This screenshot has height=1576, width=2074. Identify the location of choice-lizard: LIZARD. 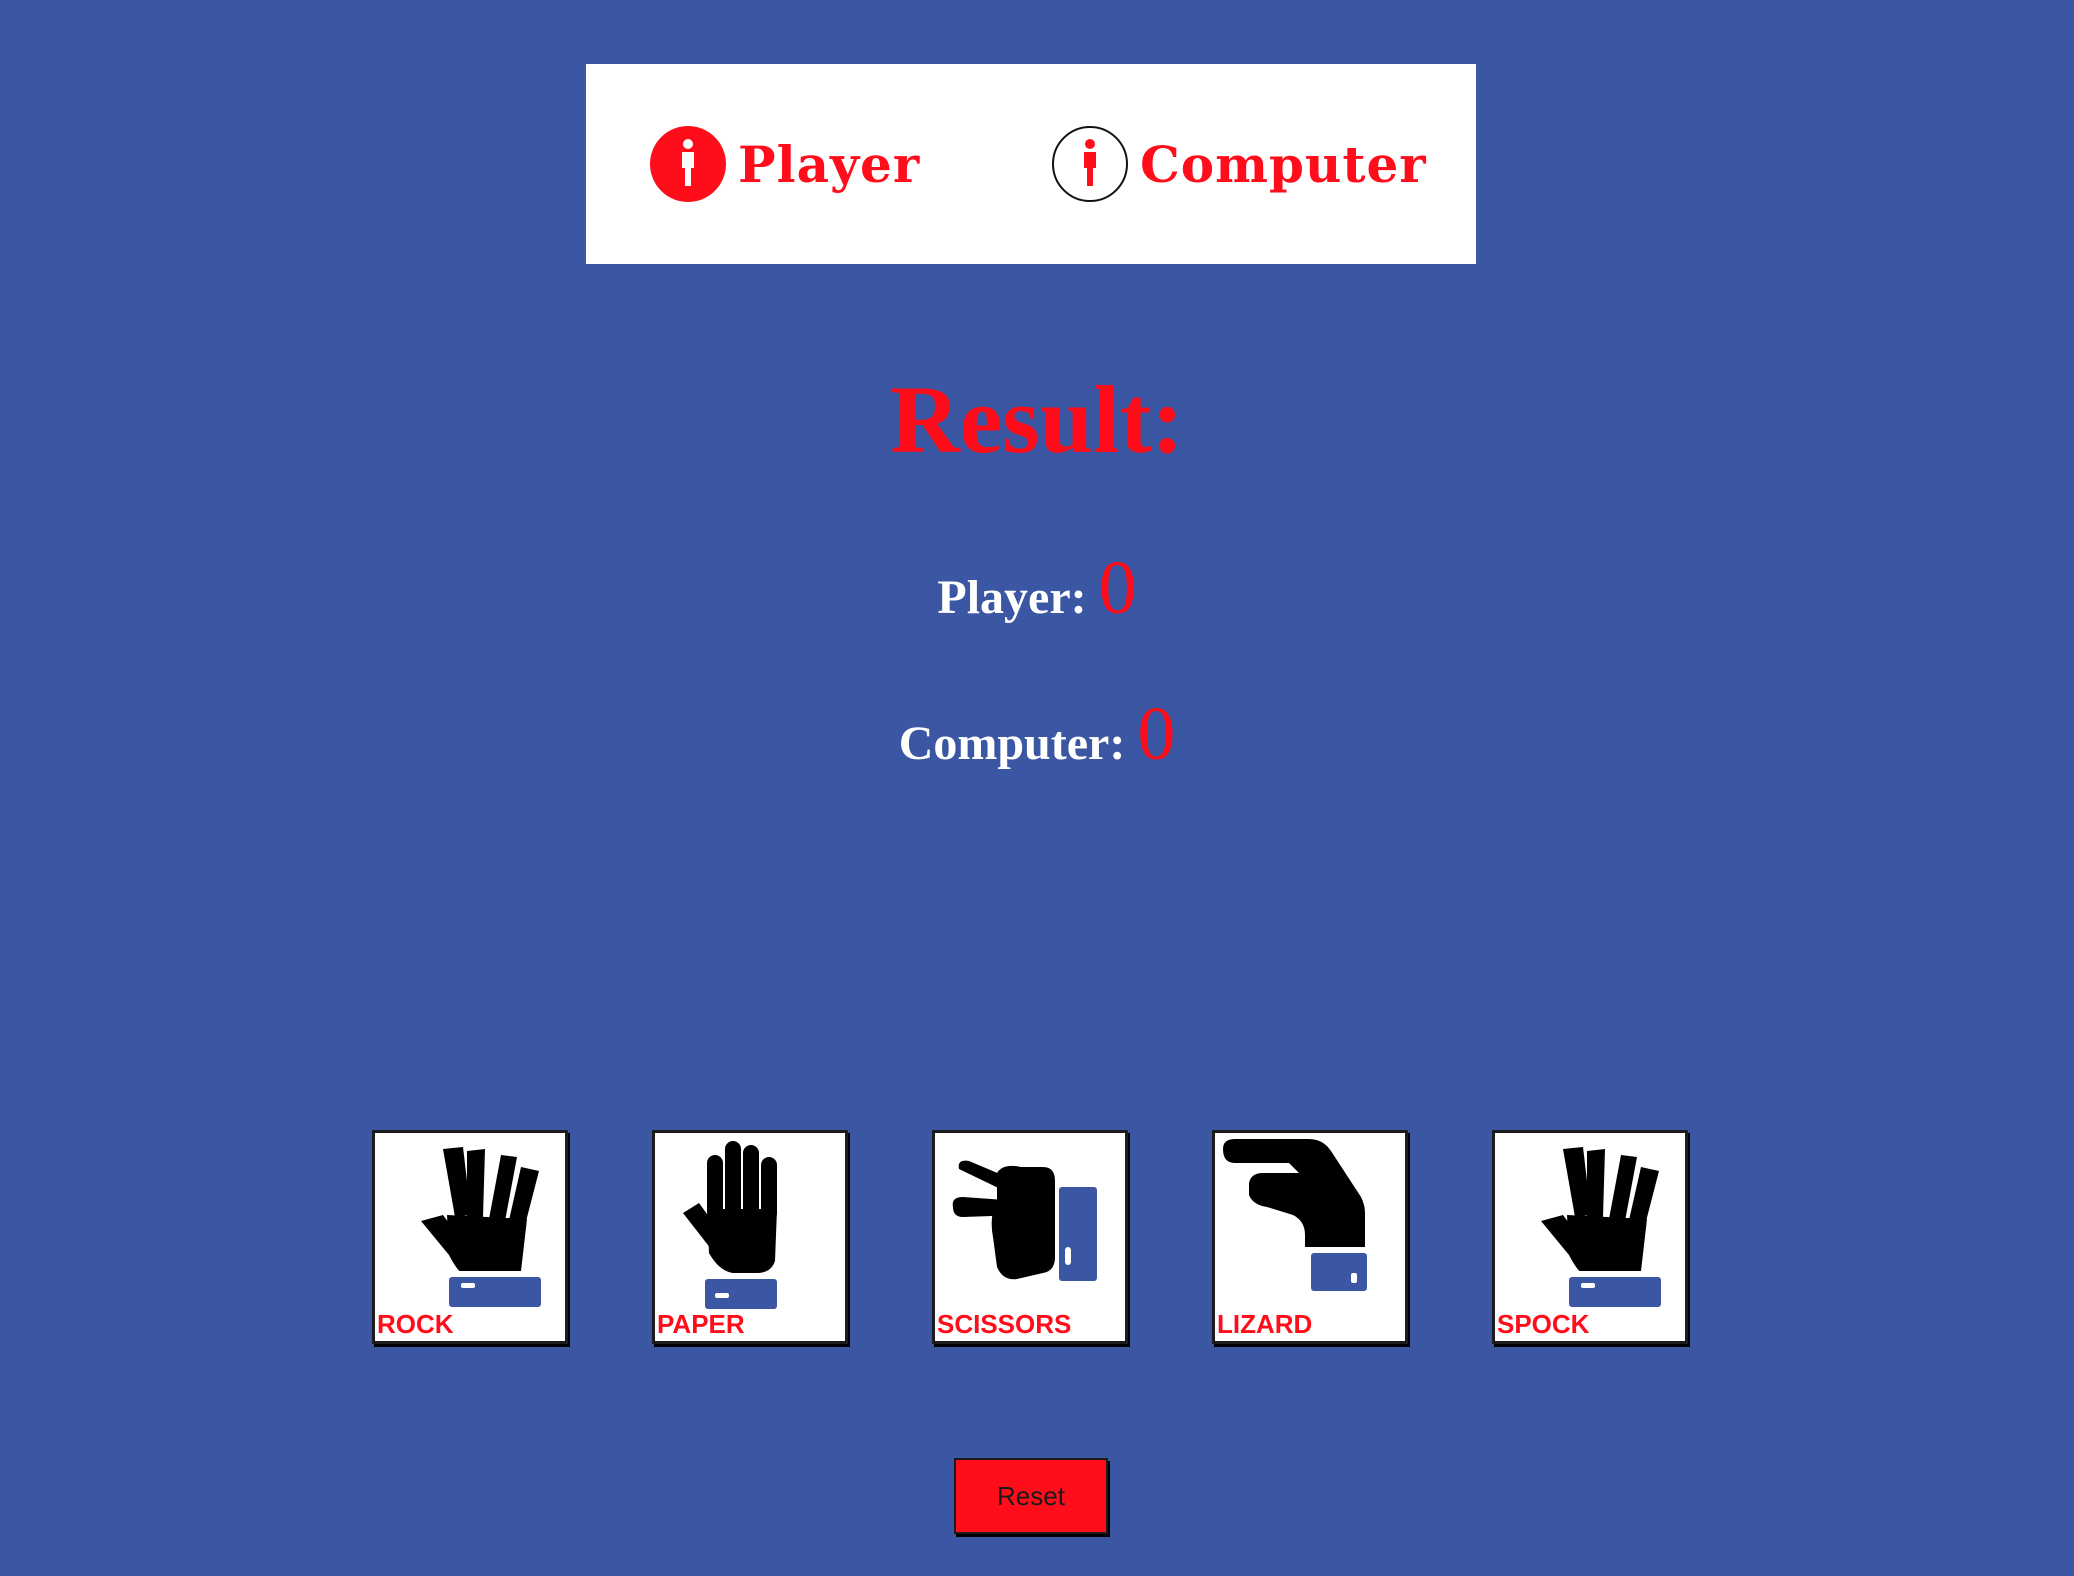
(1310, 1237).